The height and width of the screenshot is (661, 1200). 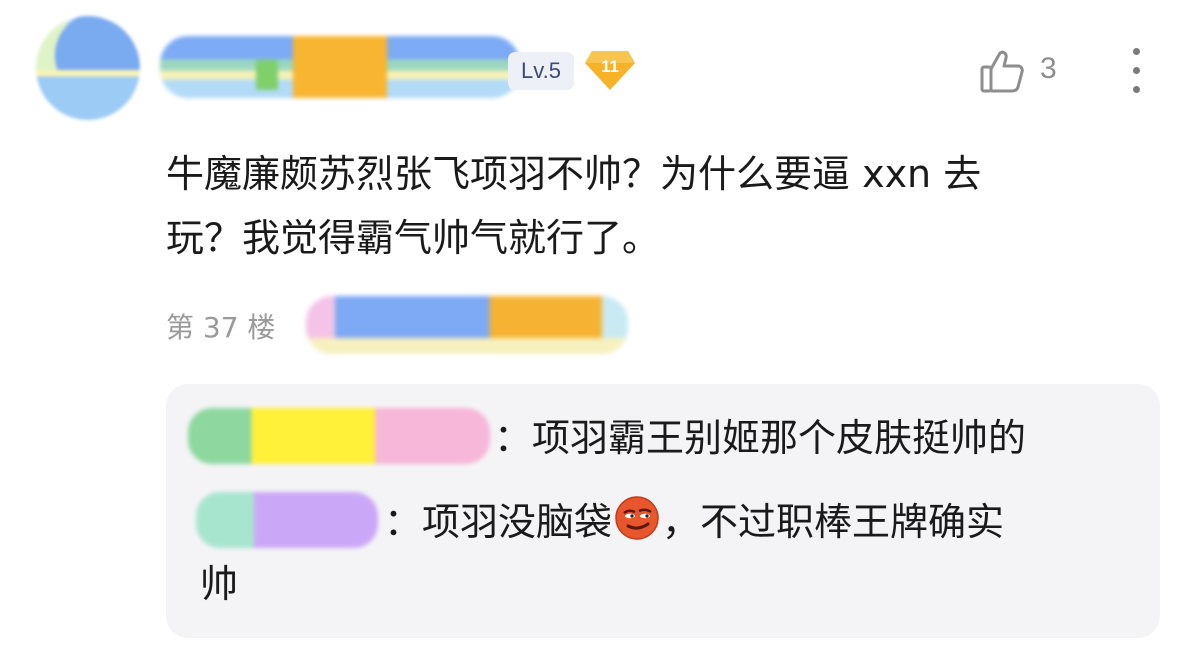 What do you see at coordinates (1136, 68) in the screenshot?
I see `more-vertical-icon` at bounding box center [1136, 68].